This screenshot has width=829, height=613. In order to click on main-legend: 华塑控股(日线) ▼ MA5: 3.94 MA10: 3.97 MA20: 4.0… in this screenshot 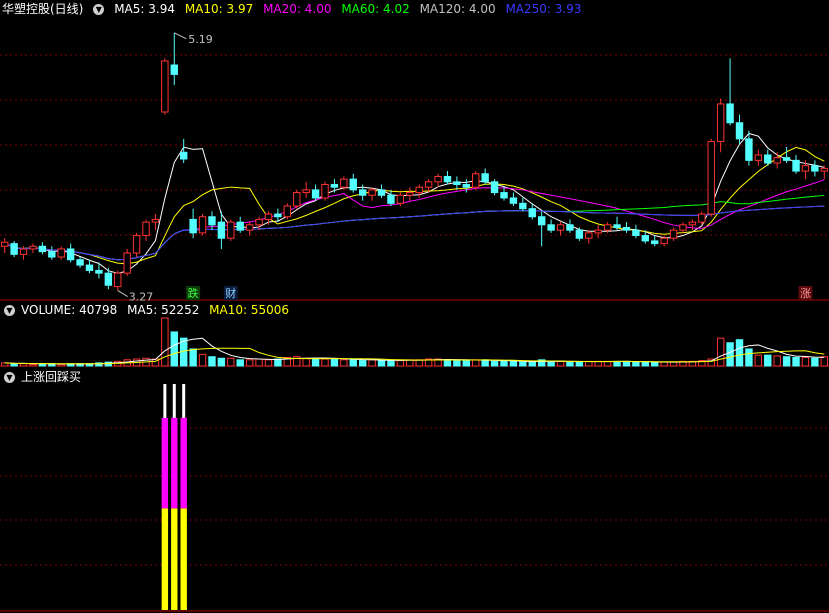, I will do `click(293, 9)`.